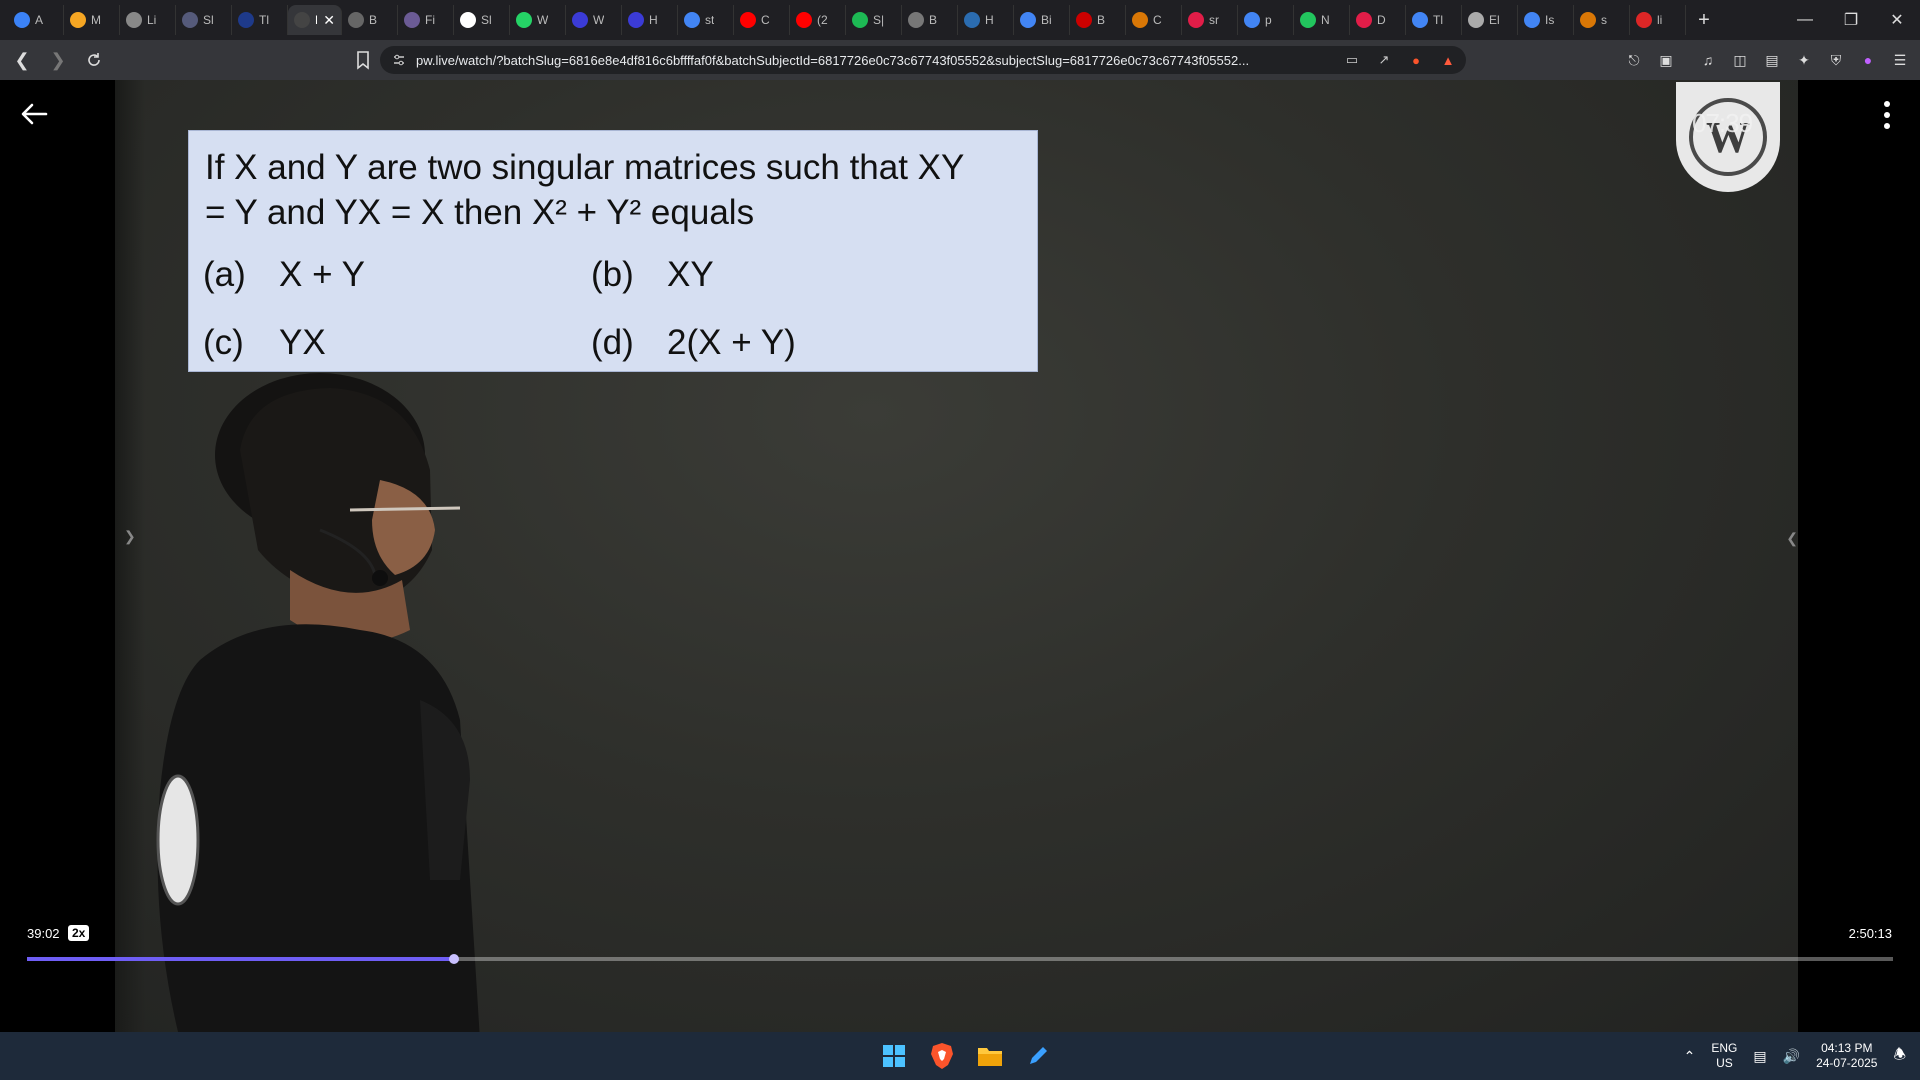 Image resolution: width=1920 pixels, height=1080 pixels. I want to click on browser-tab: Fi, so click(426, 20).